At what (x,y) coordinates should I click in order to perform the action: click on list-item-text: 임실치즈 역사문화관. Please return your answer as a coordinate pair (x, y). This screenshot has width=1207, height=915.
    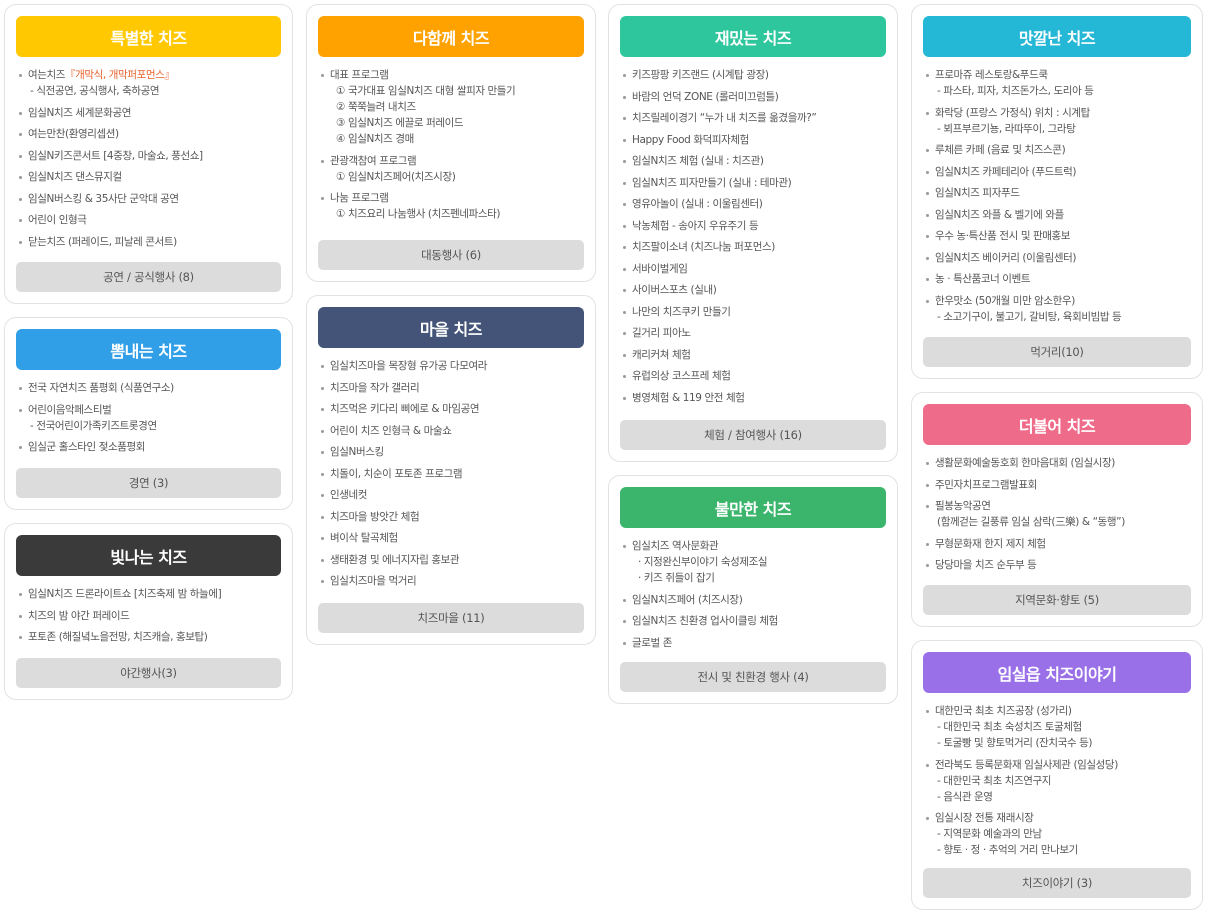
    Looking at the image, I should click on (675, 546).